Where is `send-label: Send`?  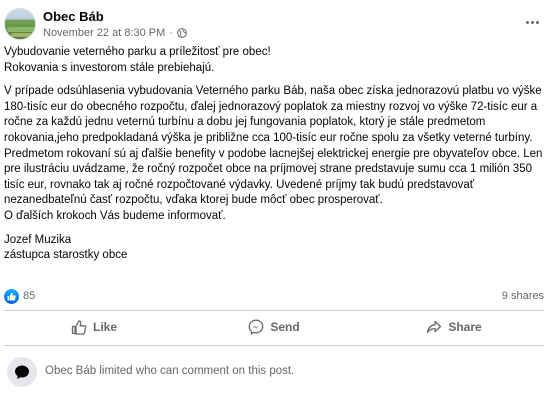
send-label: Send is located at coordinates (285, 327).